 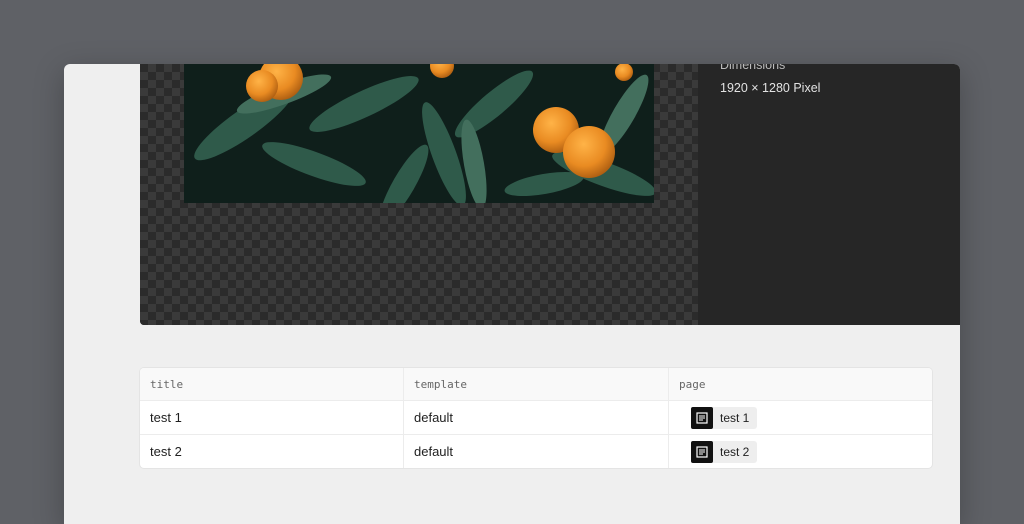 I want to click on page-link-chip: test 1, so click(x=724, y=417).